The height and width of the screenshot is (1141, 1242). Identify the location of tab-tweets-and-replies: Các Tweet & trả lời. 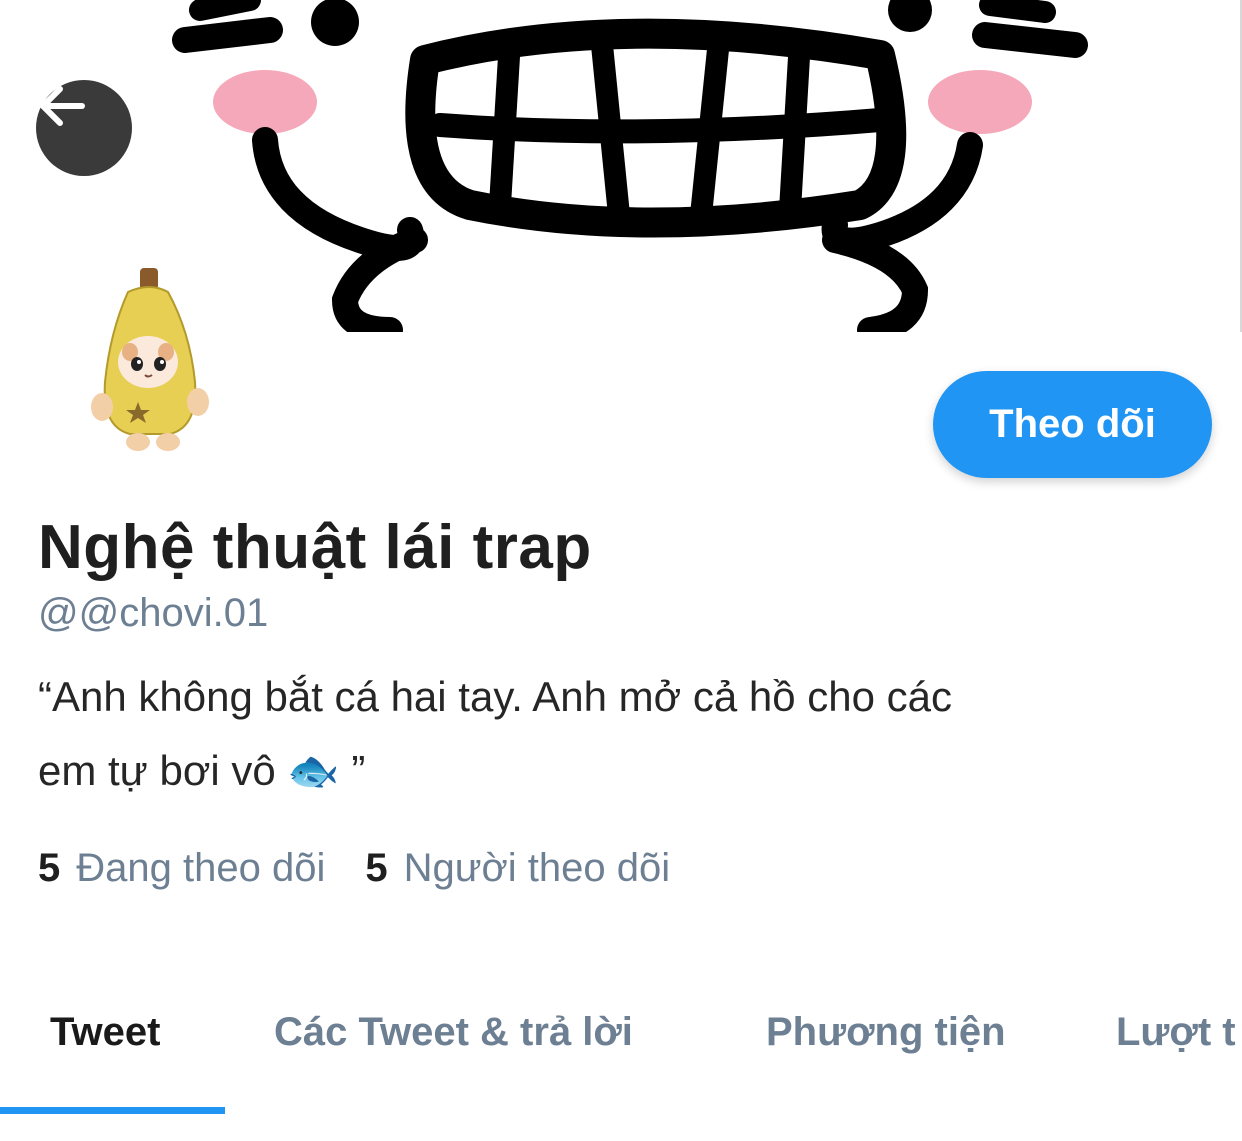
(453, 1032).